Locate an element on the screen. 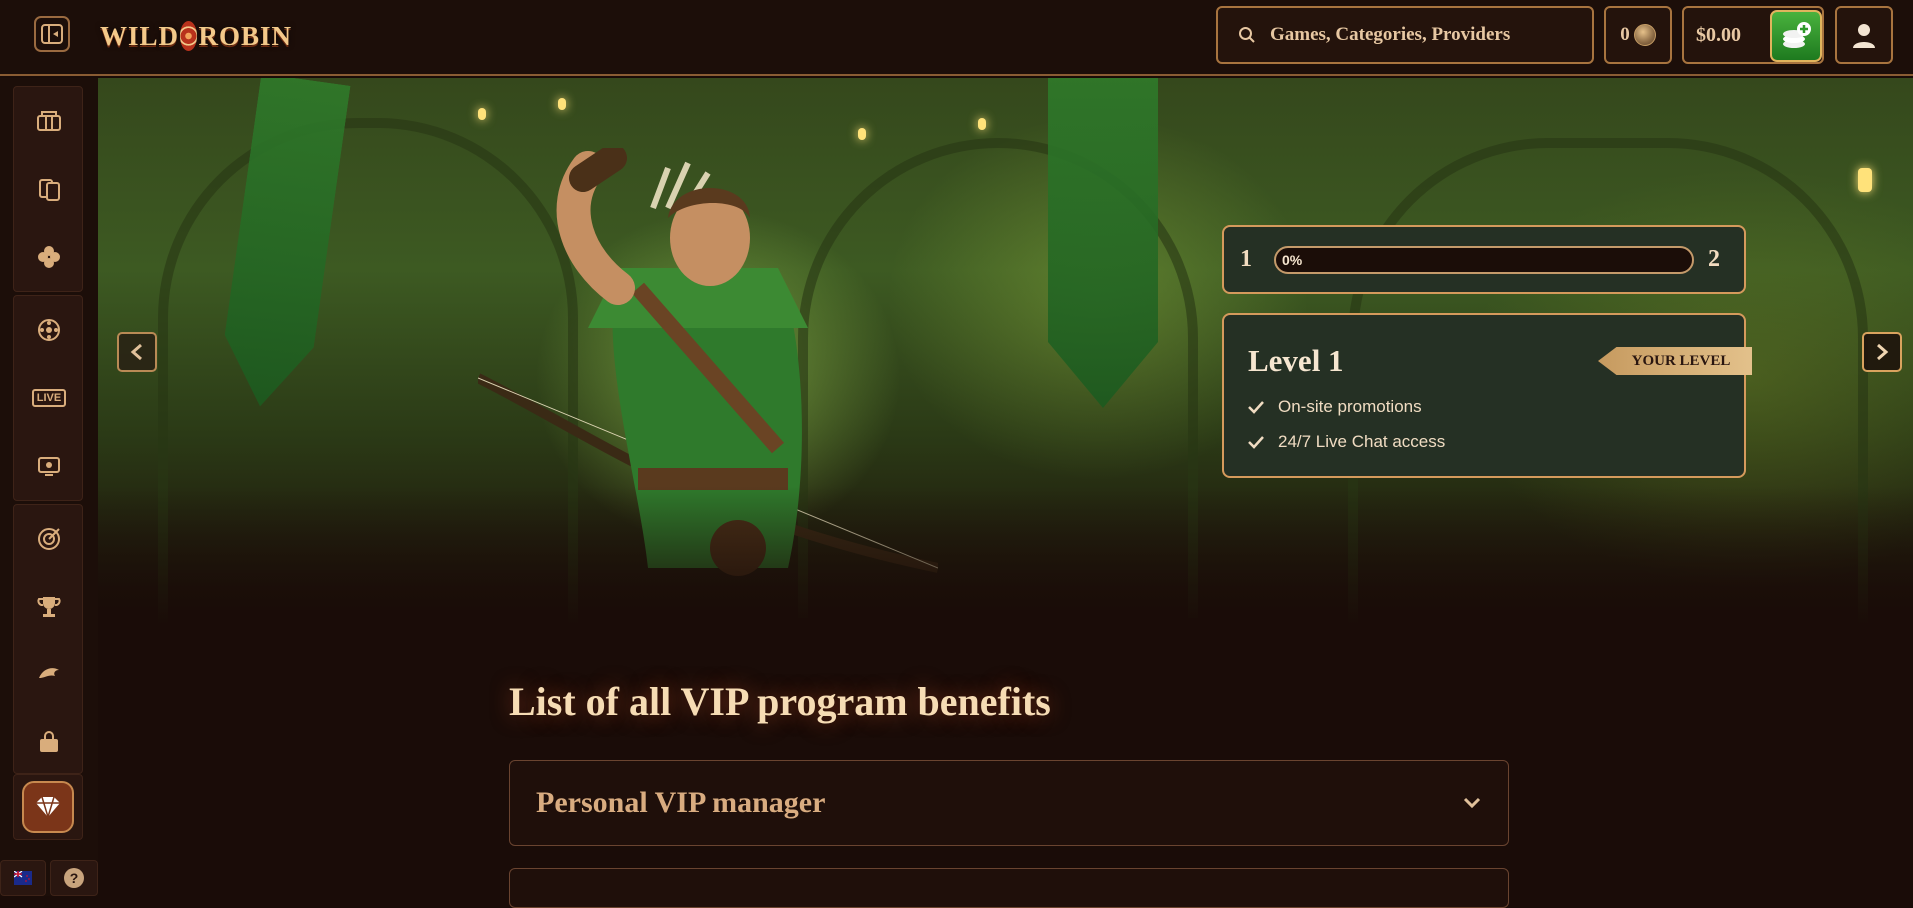  chevron-right-icon is located at coordinates (1883, 352).